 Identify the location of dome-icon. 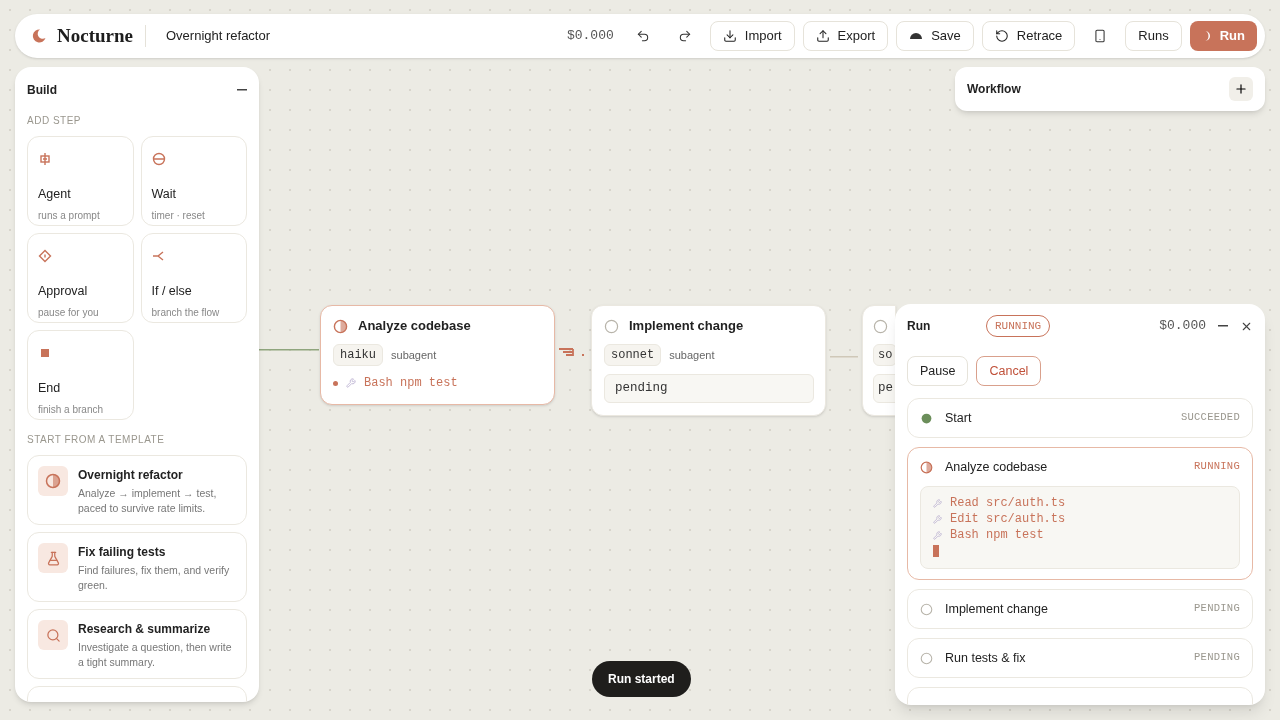
(916, 36).